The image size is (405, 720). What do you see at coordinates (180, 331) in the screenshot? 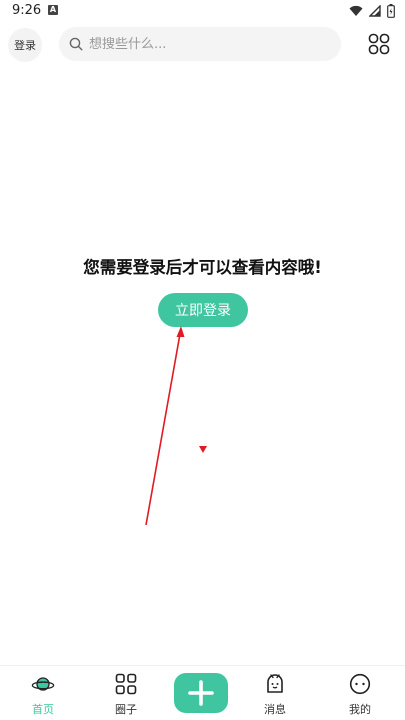
I see `annotation-arrowhead` at bounding box center [180, 331].